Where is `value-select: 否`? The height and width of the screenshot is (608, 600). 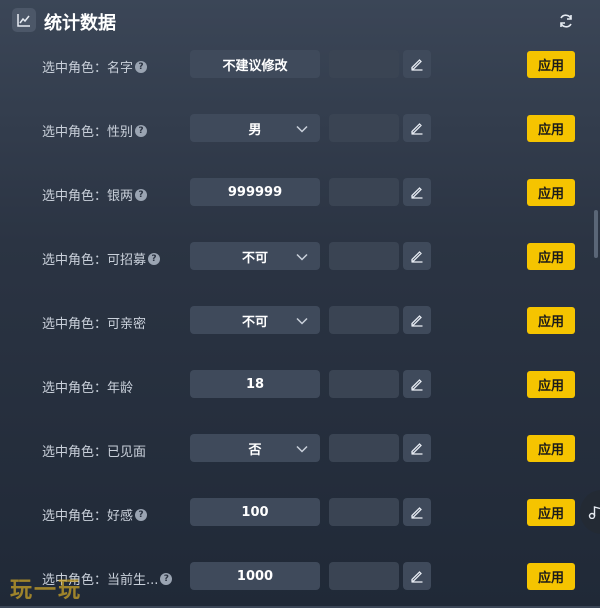 value-select: 否 is located at coordinates (255, 448).